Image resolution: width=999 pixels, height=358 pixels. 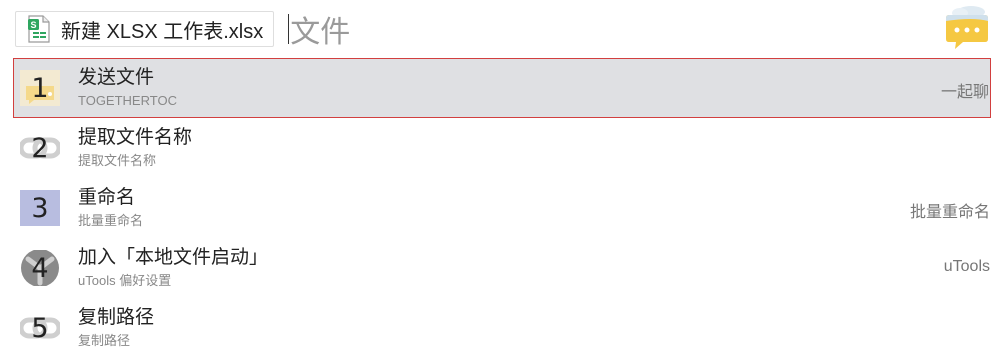 What do you see at coordinates (111, 220) in the screenshot?
I see `result-subtitle: 批量重命名` at bounding box center [111, 220].